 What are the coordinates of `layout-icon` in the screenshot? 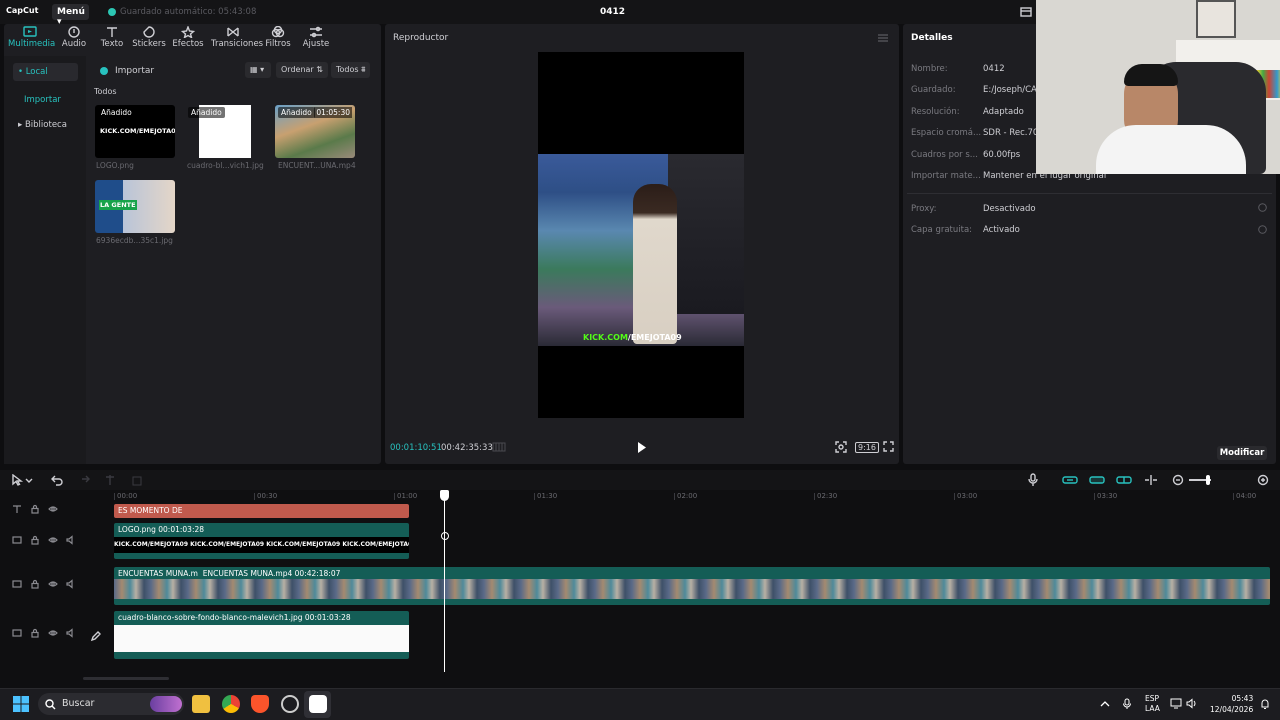 It's located at (1026, 12).